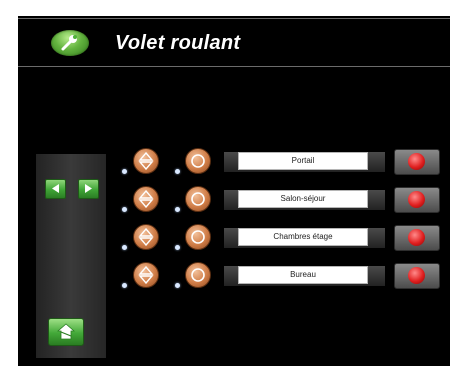 Image resolution: width=456 pixels, height=369 pixels. What do you see at coordinates (234, 66) in the screenshot?
I see `header-divider` at bounding box center [234, 66].